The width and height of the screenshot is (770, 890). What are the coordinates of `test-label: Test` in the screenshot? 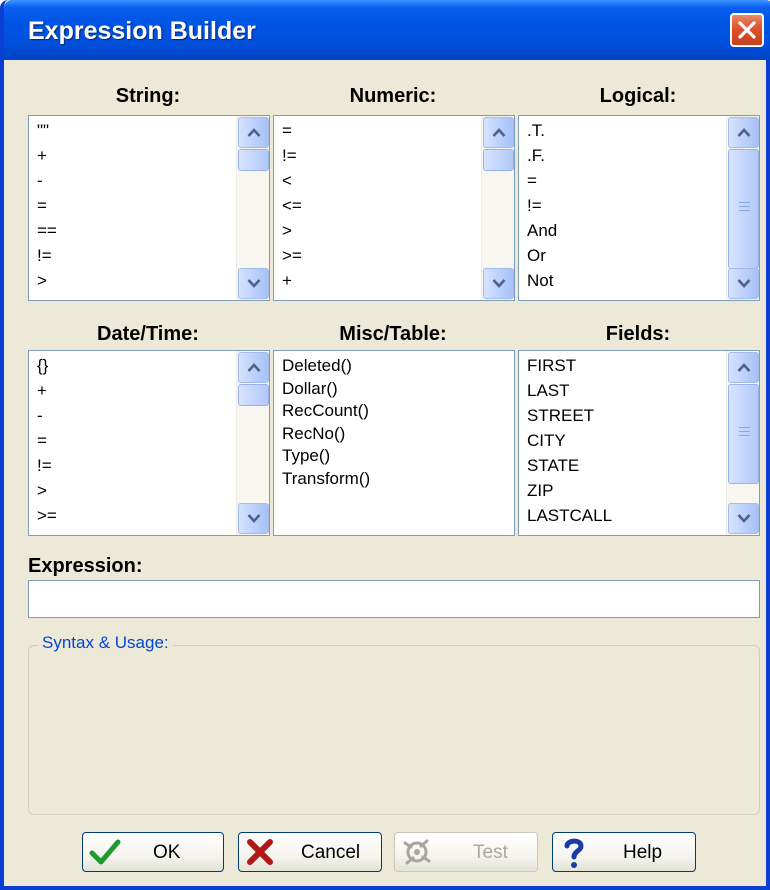 It's located at (490, 852).